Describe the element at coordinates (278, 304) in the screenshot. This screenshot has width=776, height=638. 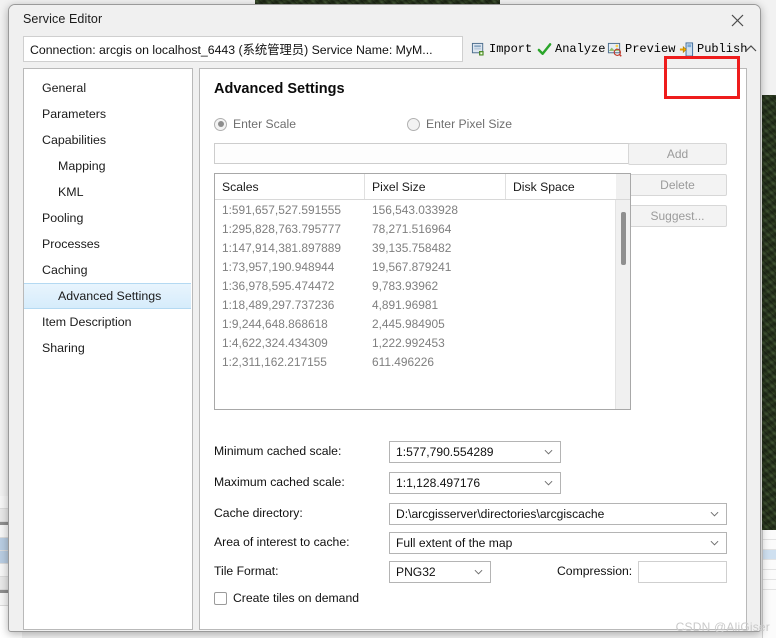
I see `cell-scale: 1:18,489,297.737236` at that location.